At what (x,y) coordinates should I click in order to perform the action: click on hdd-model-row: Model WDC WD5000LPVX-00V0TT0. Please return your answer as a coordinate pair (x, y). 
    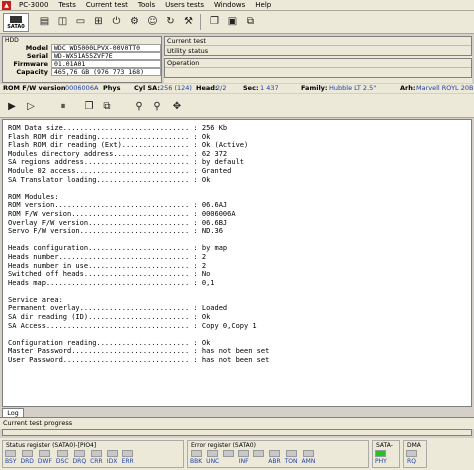
    Looking at the image, I should click on (82, 48).